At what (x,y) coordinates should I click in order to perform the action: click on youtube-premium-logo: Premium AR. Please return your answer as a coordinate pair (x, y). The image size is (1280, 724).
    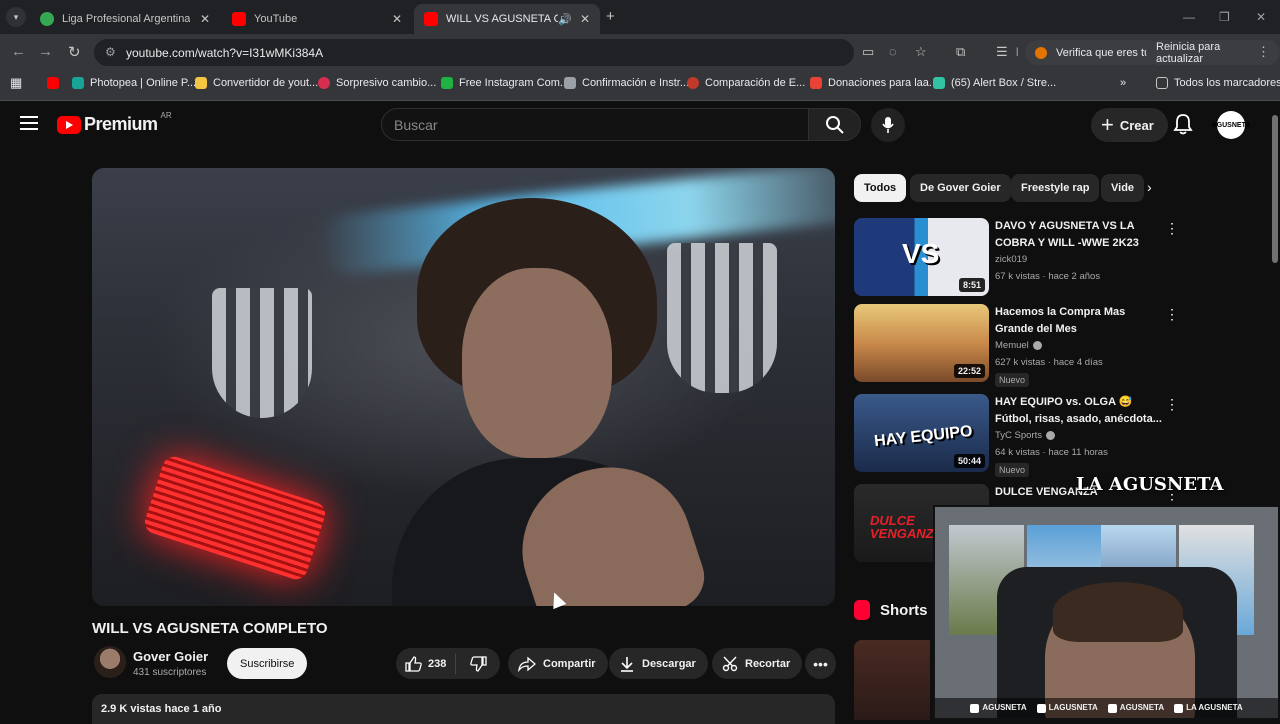
    Looking at the image, I should click on (114, 123).